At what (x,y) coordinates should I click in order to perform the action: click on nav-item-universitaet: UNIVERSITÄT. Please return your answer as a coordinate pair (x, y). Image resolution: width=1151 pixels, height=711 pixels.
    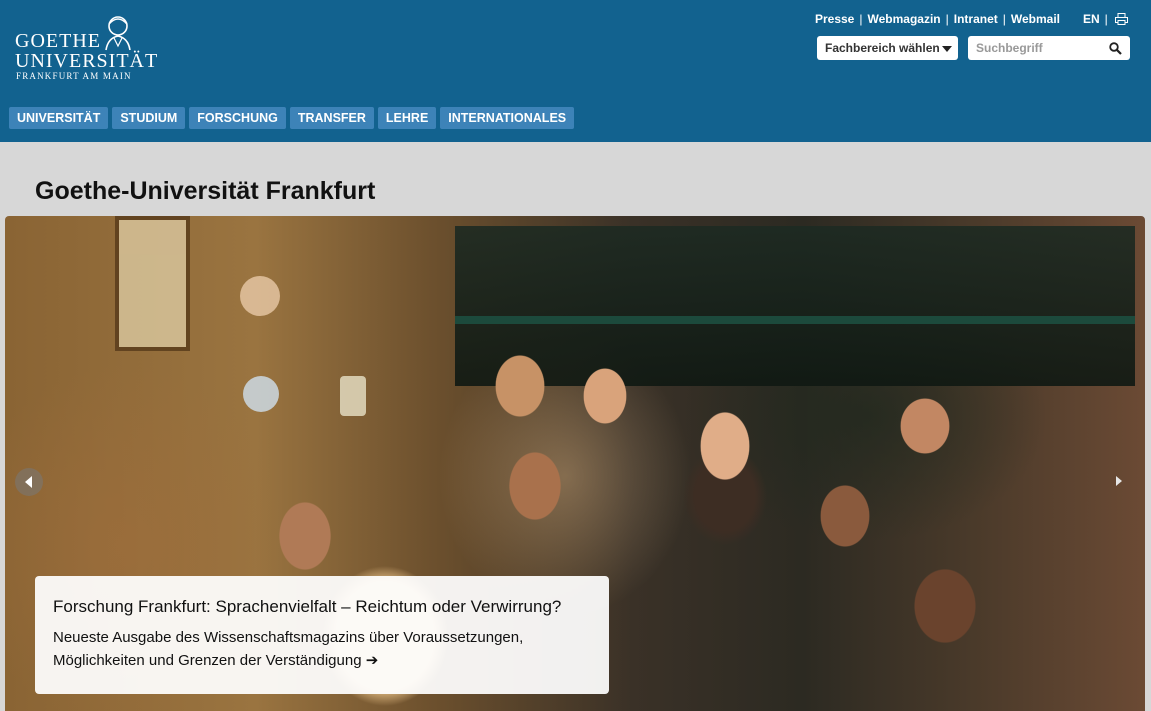
    Looking at the image, I should click on (59, 118).